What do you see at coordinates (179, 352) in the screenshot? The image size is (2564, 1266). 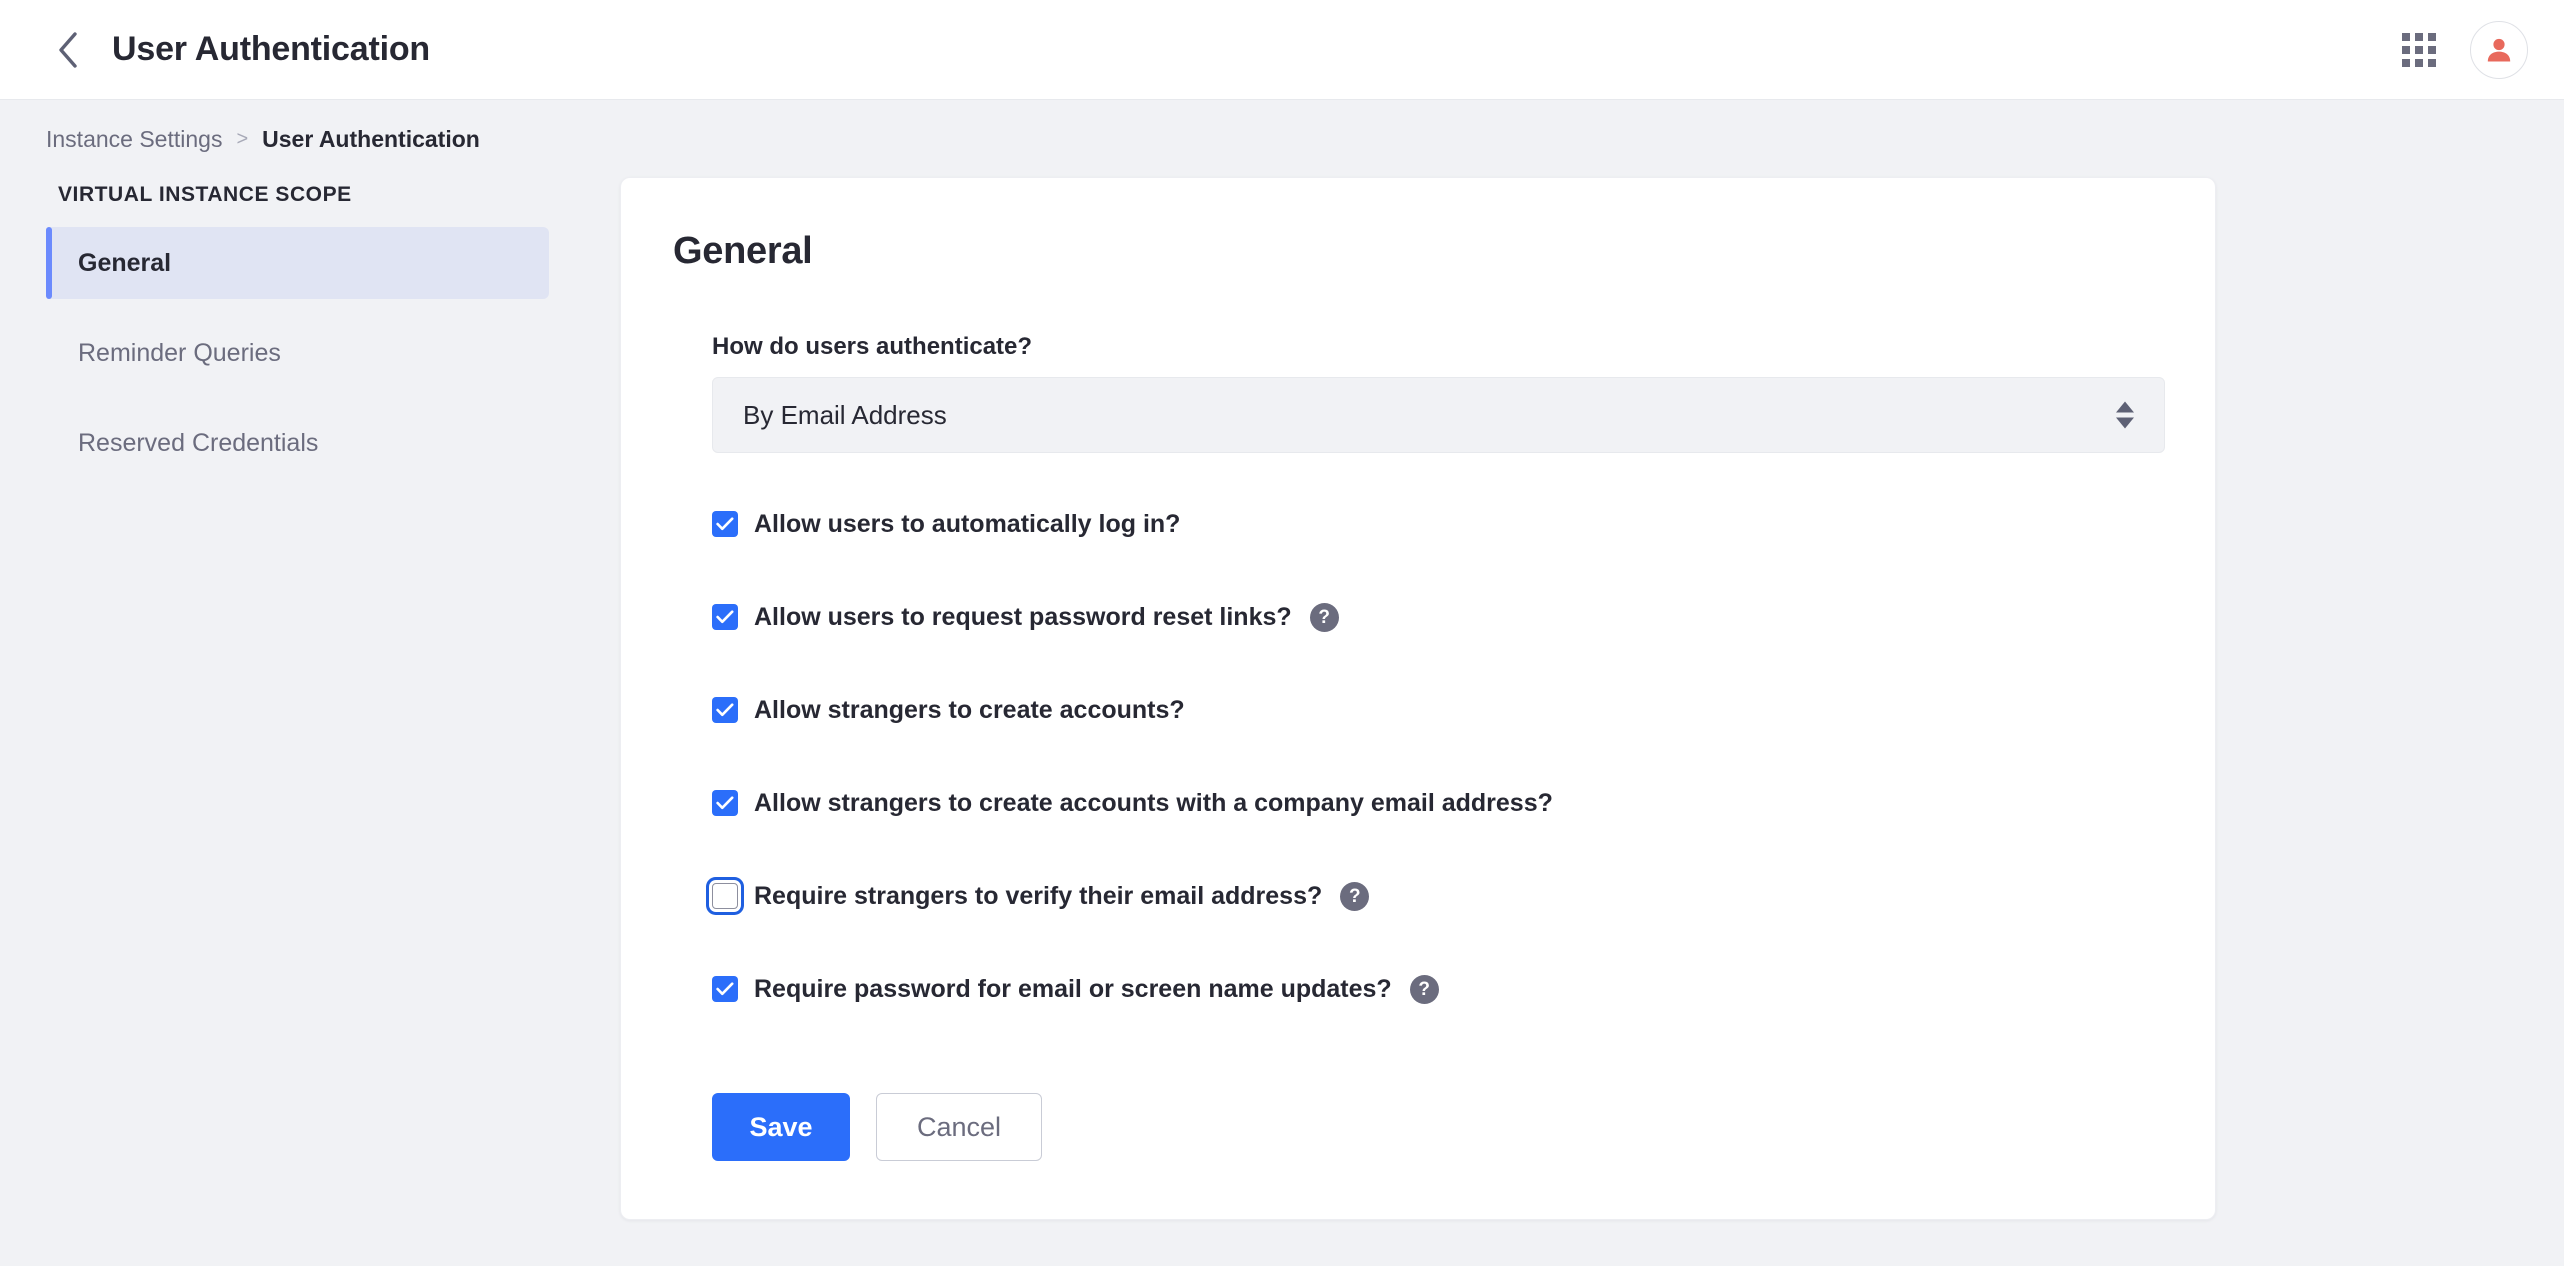 I see `sidebar-item-label: Reminder Queries` at bounding box center [179, 352].